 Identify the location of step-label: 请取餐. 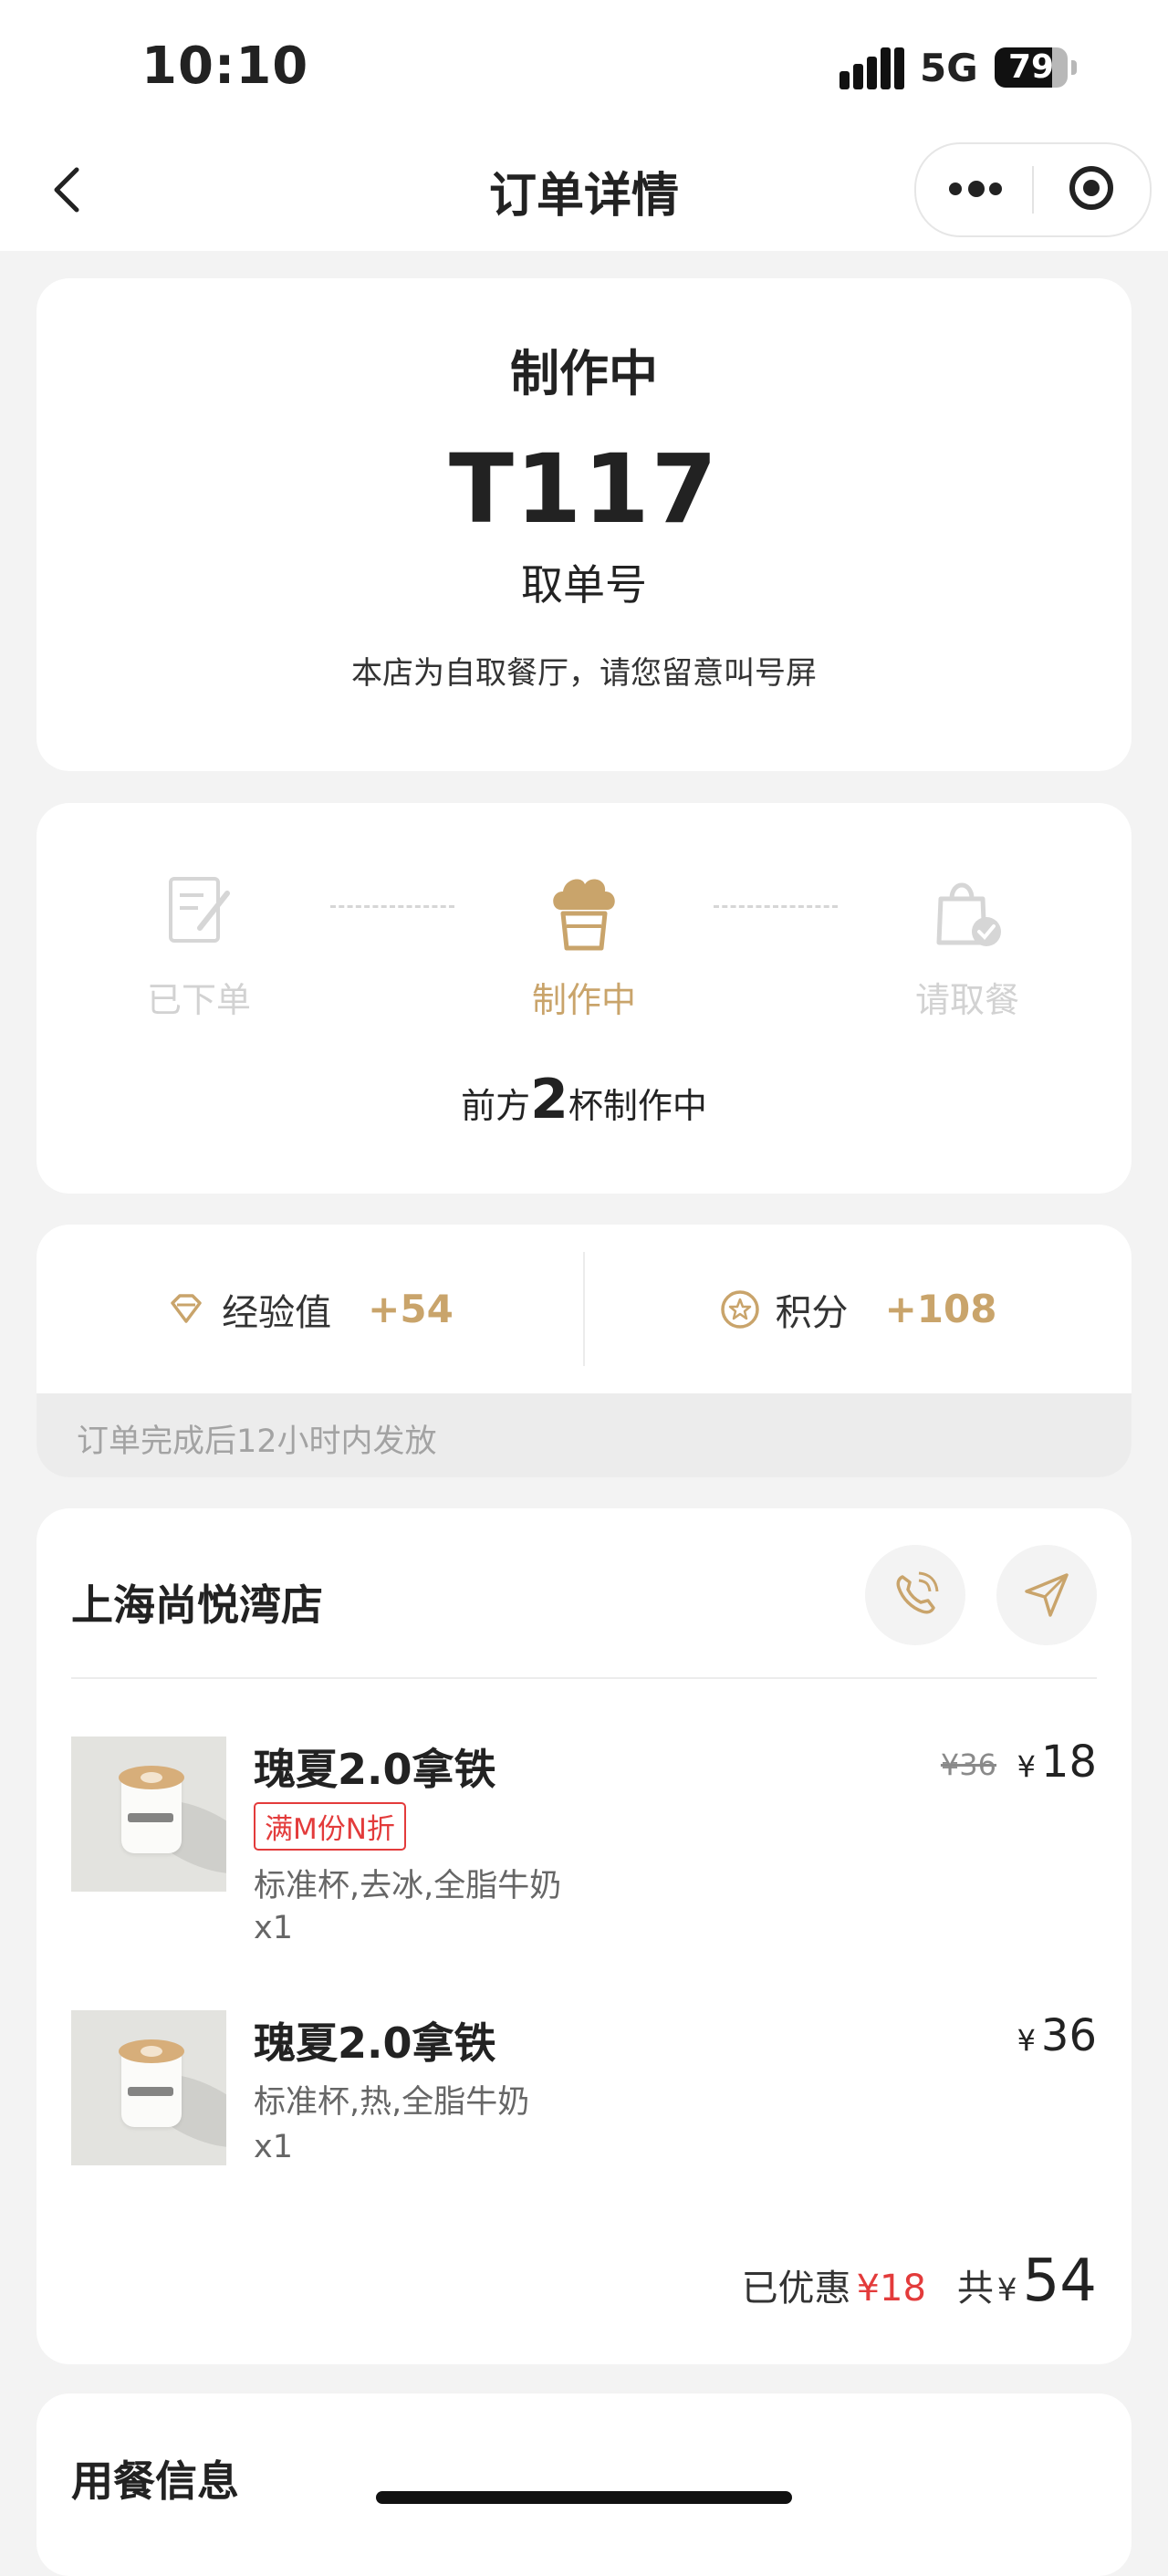
(966, 1000).